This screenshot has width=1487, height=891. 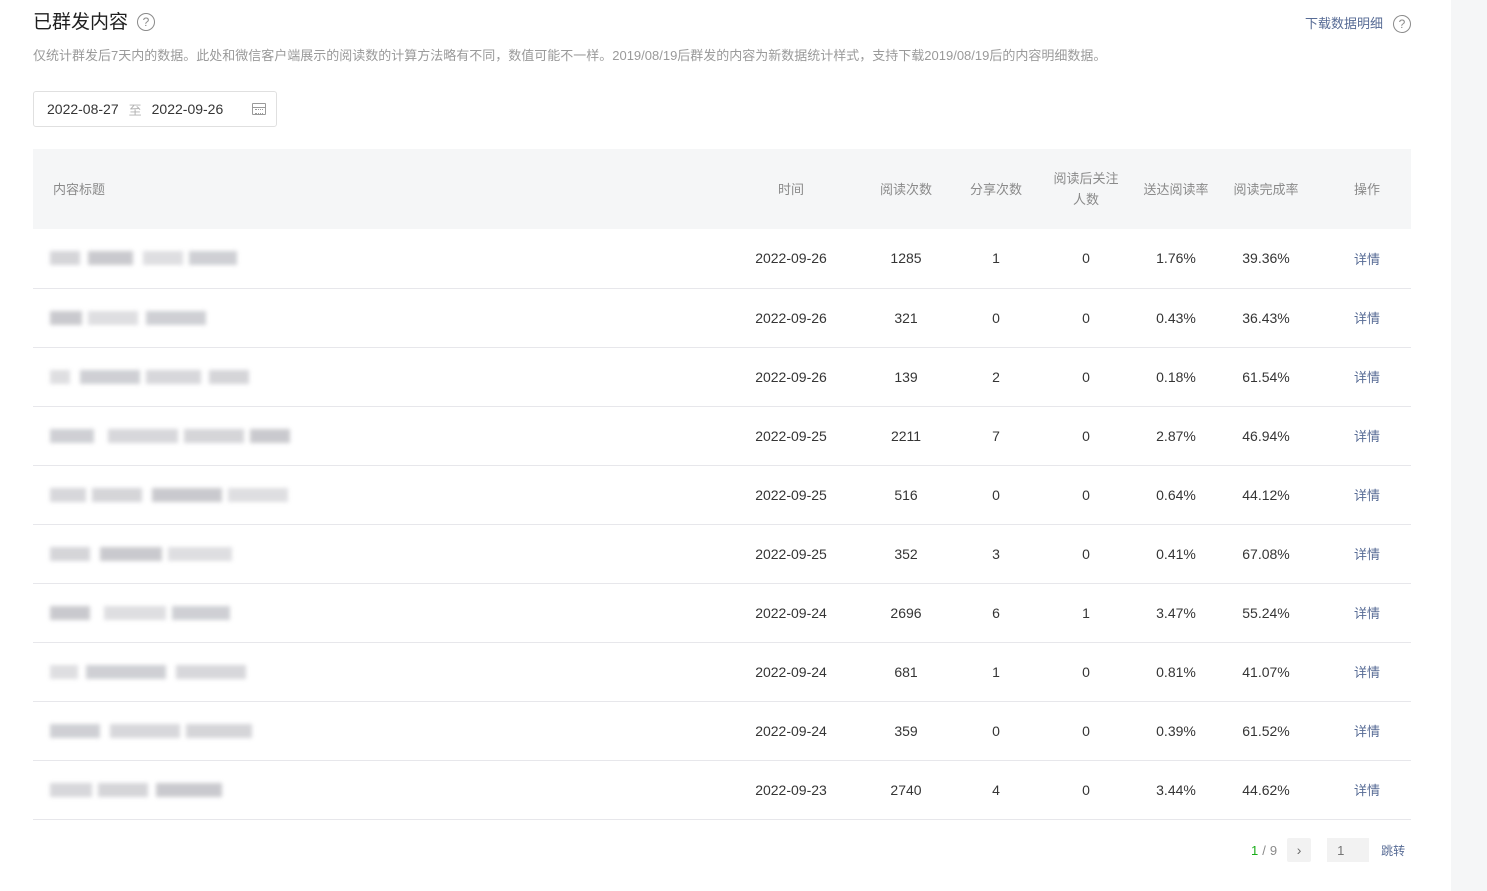 I want to click on row-delivery-rate: 3.47%, so click(x=1176, y=612).